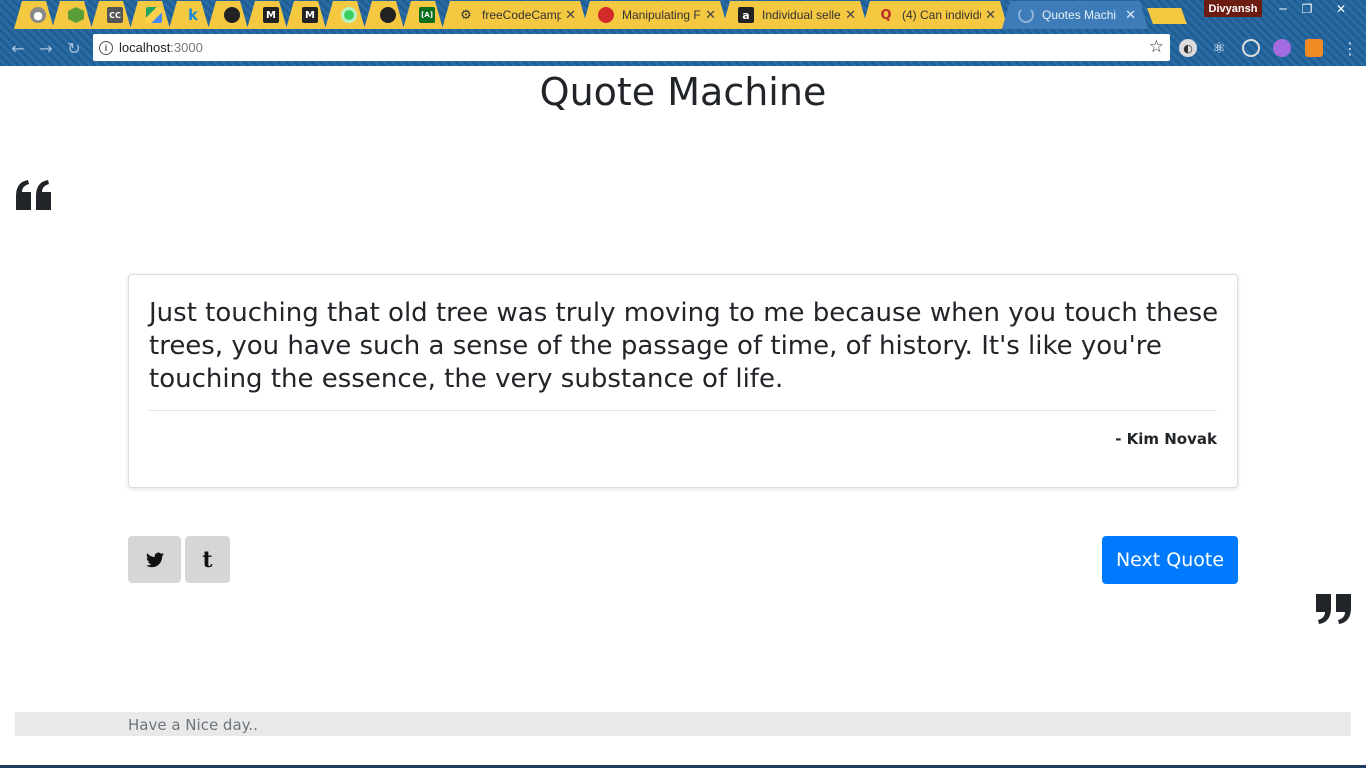 This screenshot has height=768, width=1366. I want to click on tab-quora: Q (4) Can individu ✕, so click(935, 15).